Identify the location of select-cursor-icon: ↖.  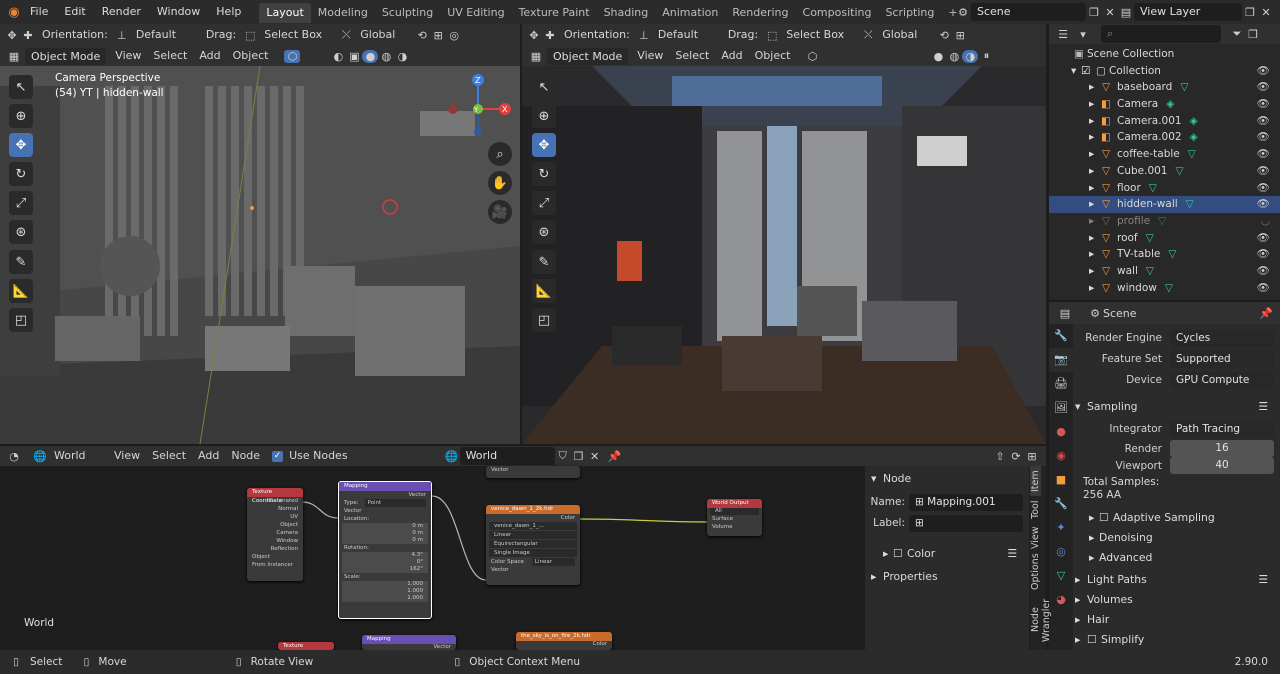
(21, 87).